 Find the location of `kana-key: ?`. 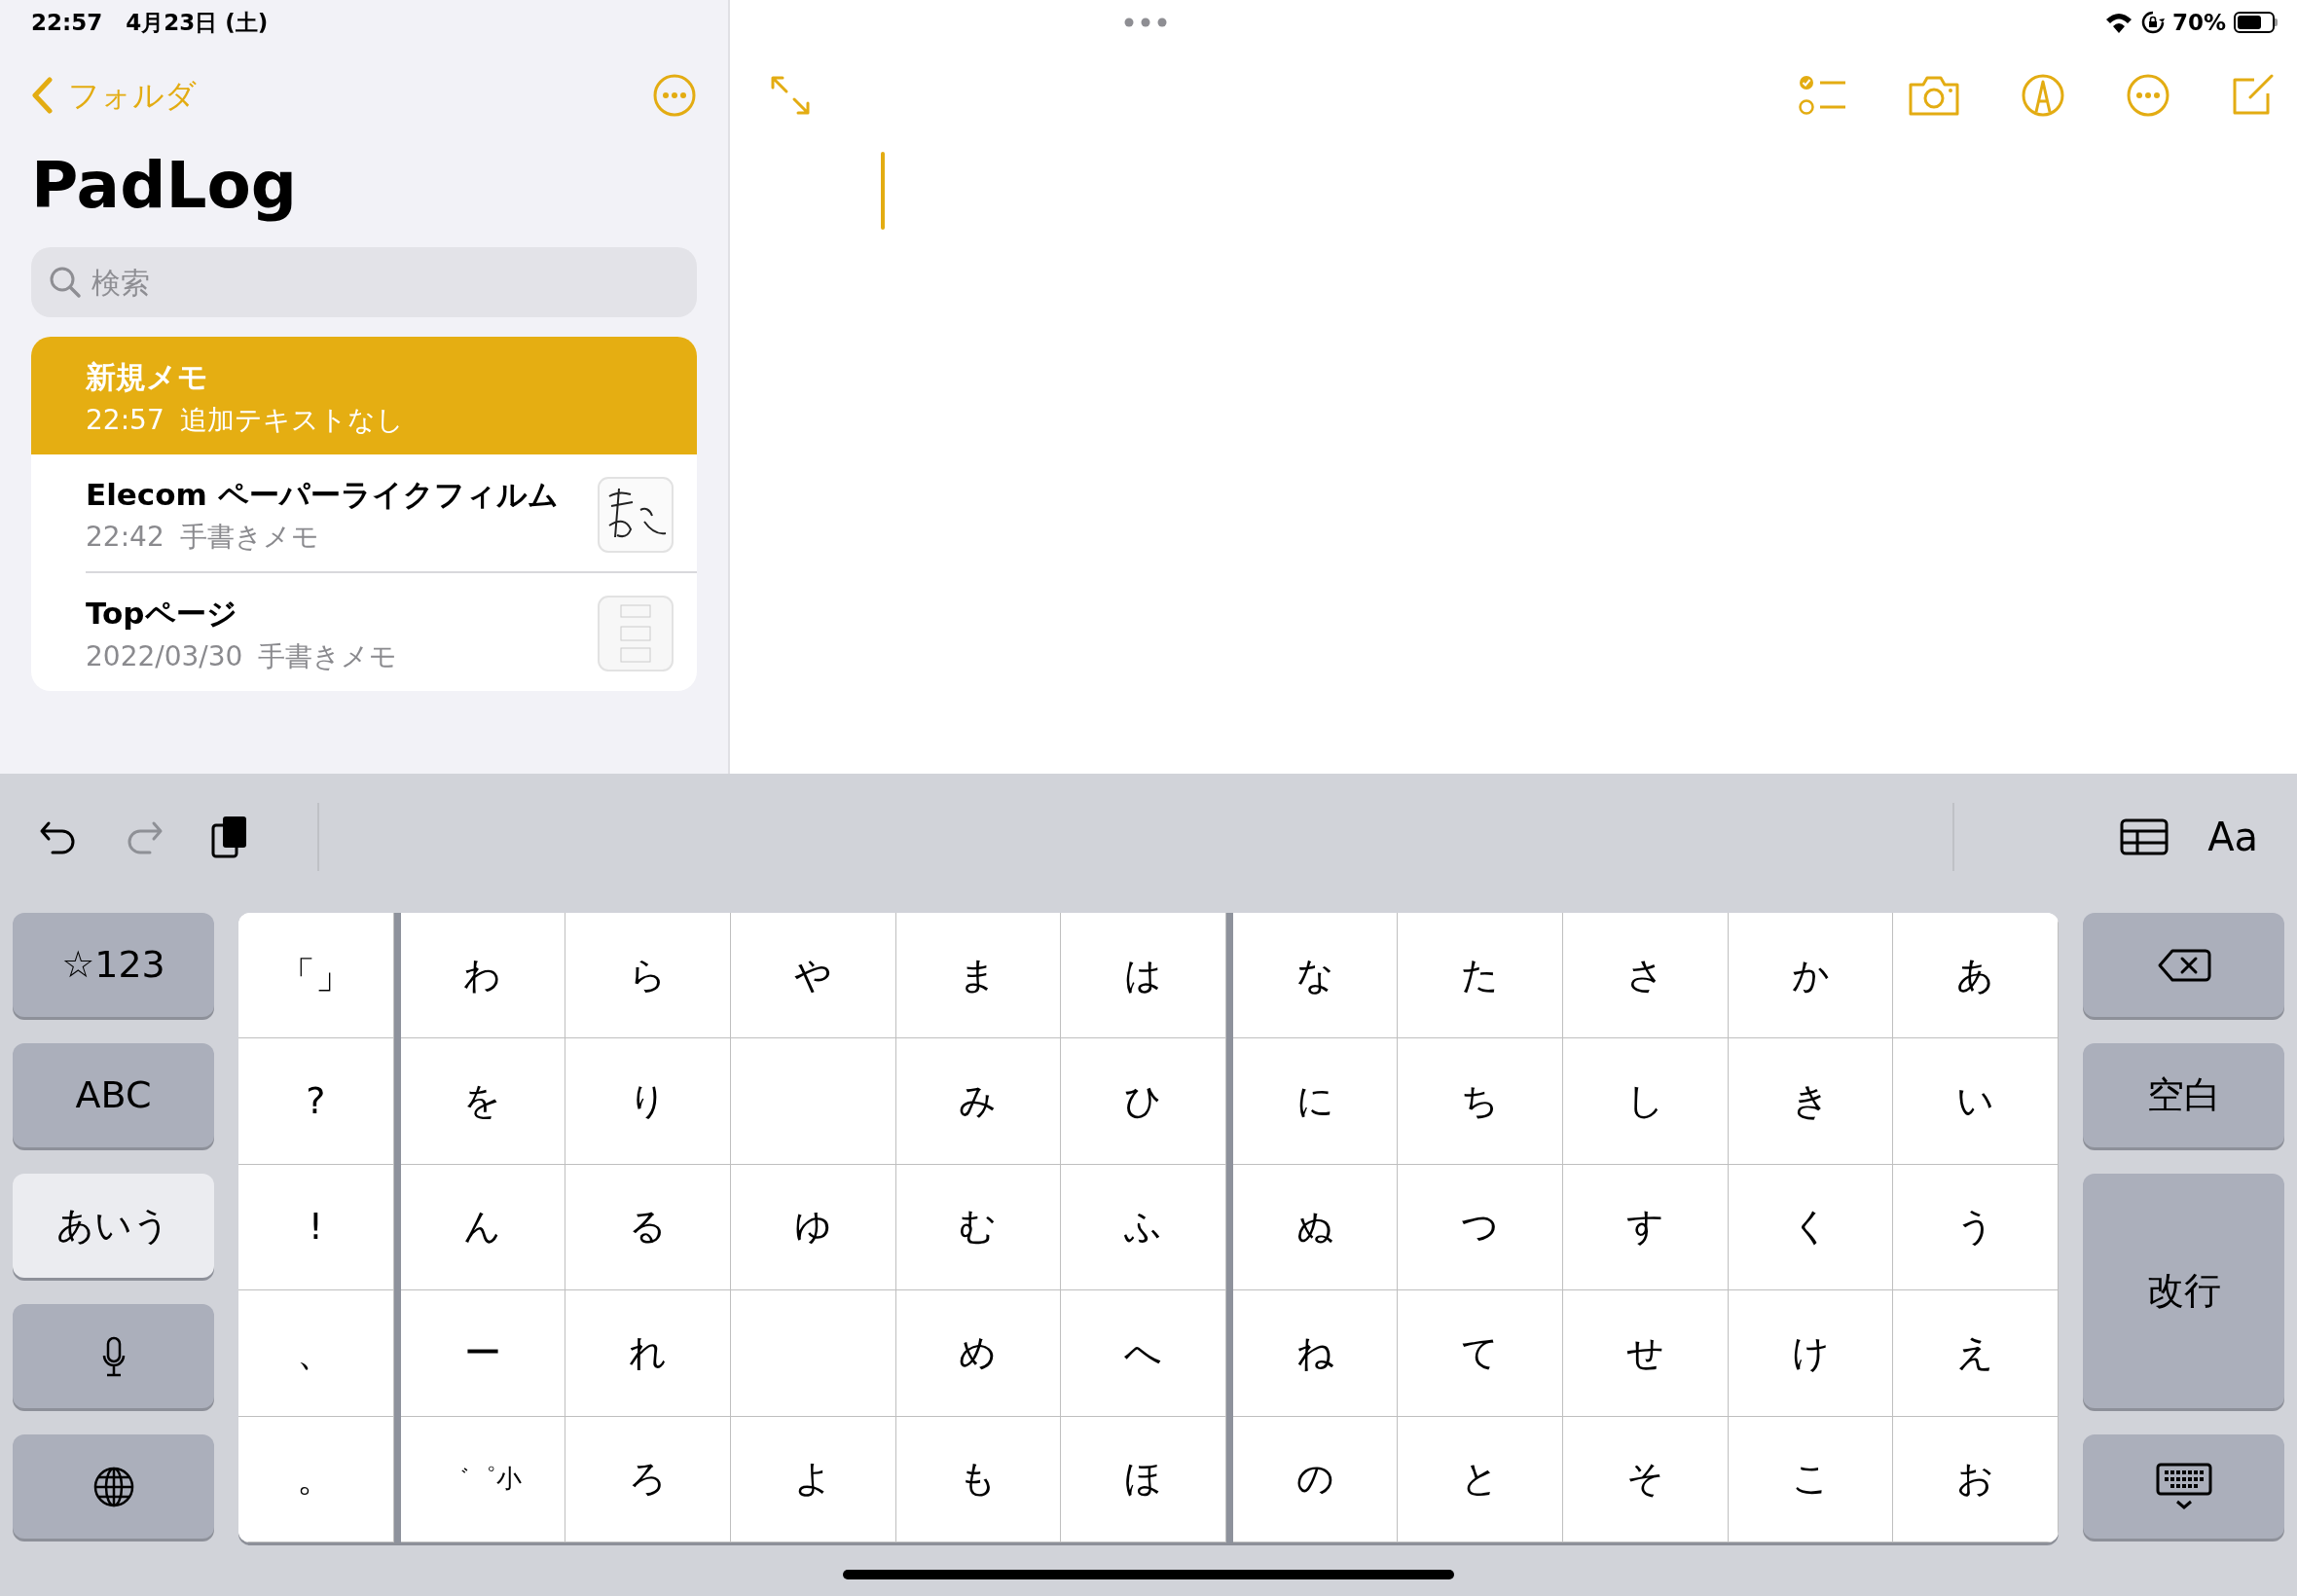

kana-key: ? is located at coordinates (316, 1101).